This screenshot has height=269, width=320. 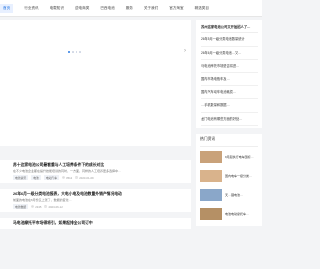 I want to click on nav-item-taobao: 官方淘宝, so click(x=176, y=8).